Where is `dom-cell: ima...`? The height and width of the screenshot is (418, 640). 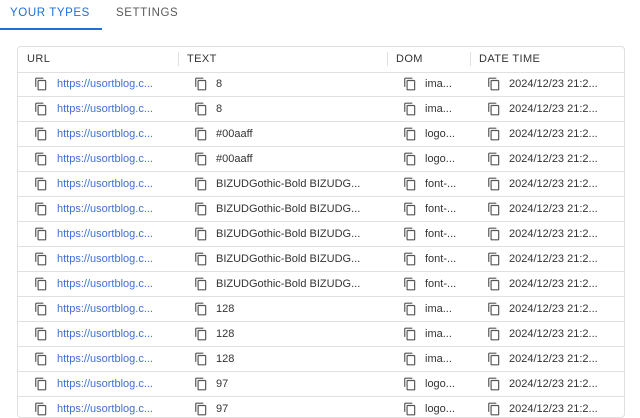
dom-cell: ima... is located at coordinates (438, 359).